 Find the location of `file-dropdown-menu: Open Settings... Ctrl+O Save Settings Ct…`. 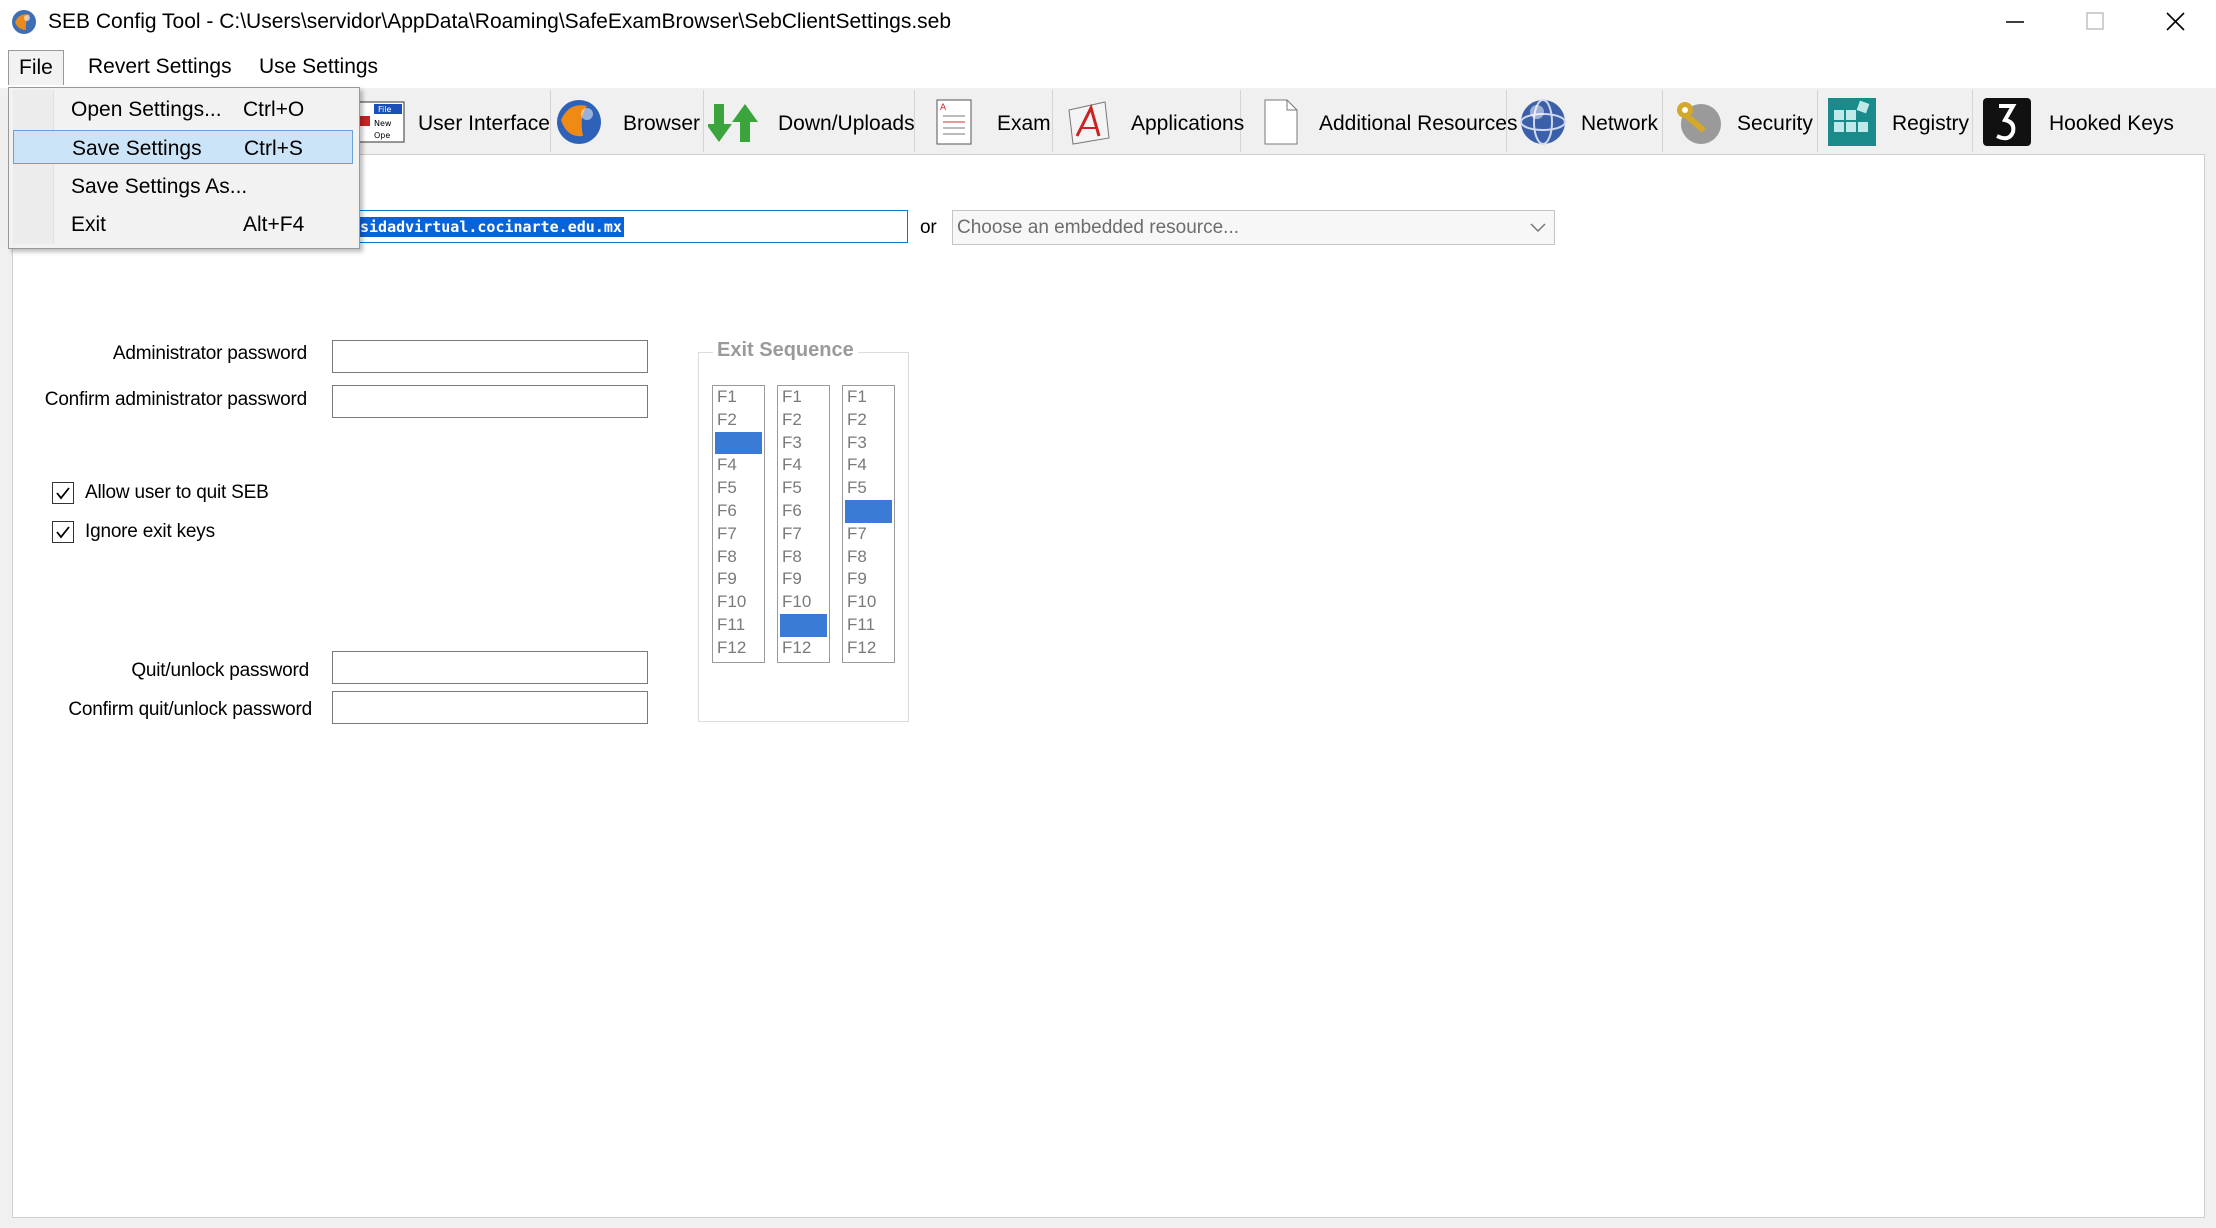

file-dropdown-menu: Open Settings... Ctrl+O Save Settings Ct… is located at coordinates (184, 168).